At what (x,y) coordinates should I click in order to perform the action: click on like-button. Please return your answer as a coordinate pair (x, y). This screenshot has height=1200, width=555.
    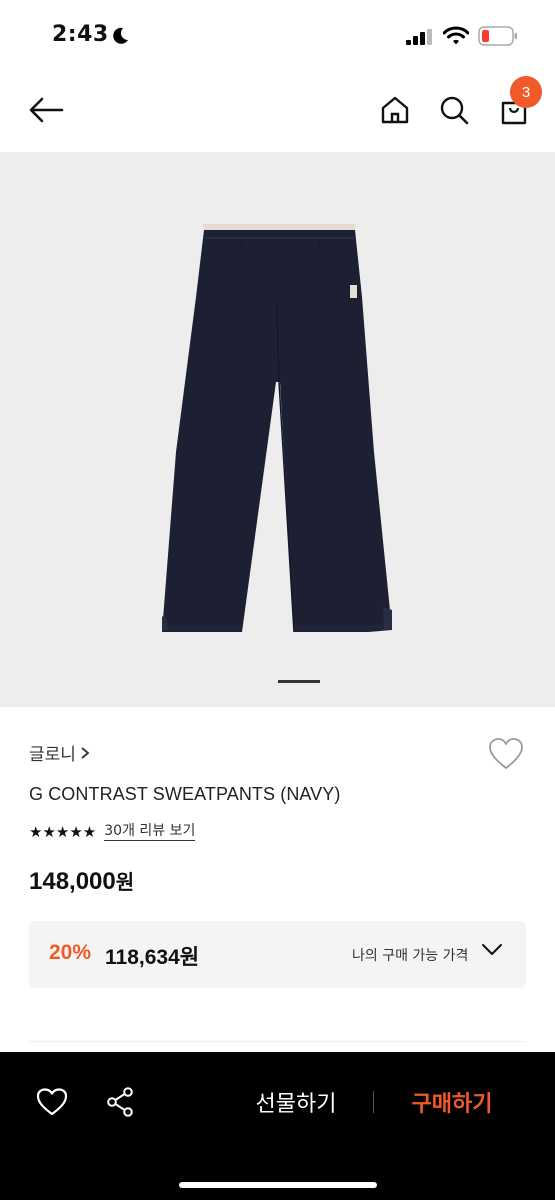
    Looking at the image, I should click on (52, 1102).